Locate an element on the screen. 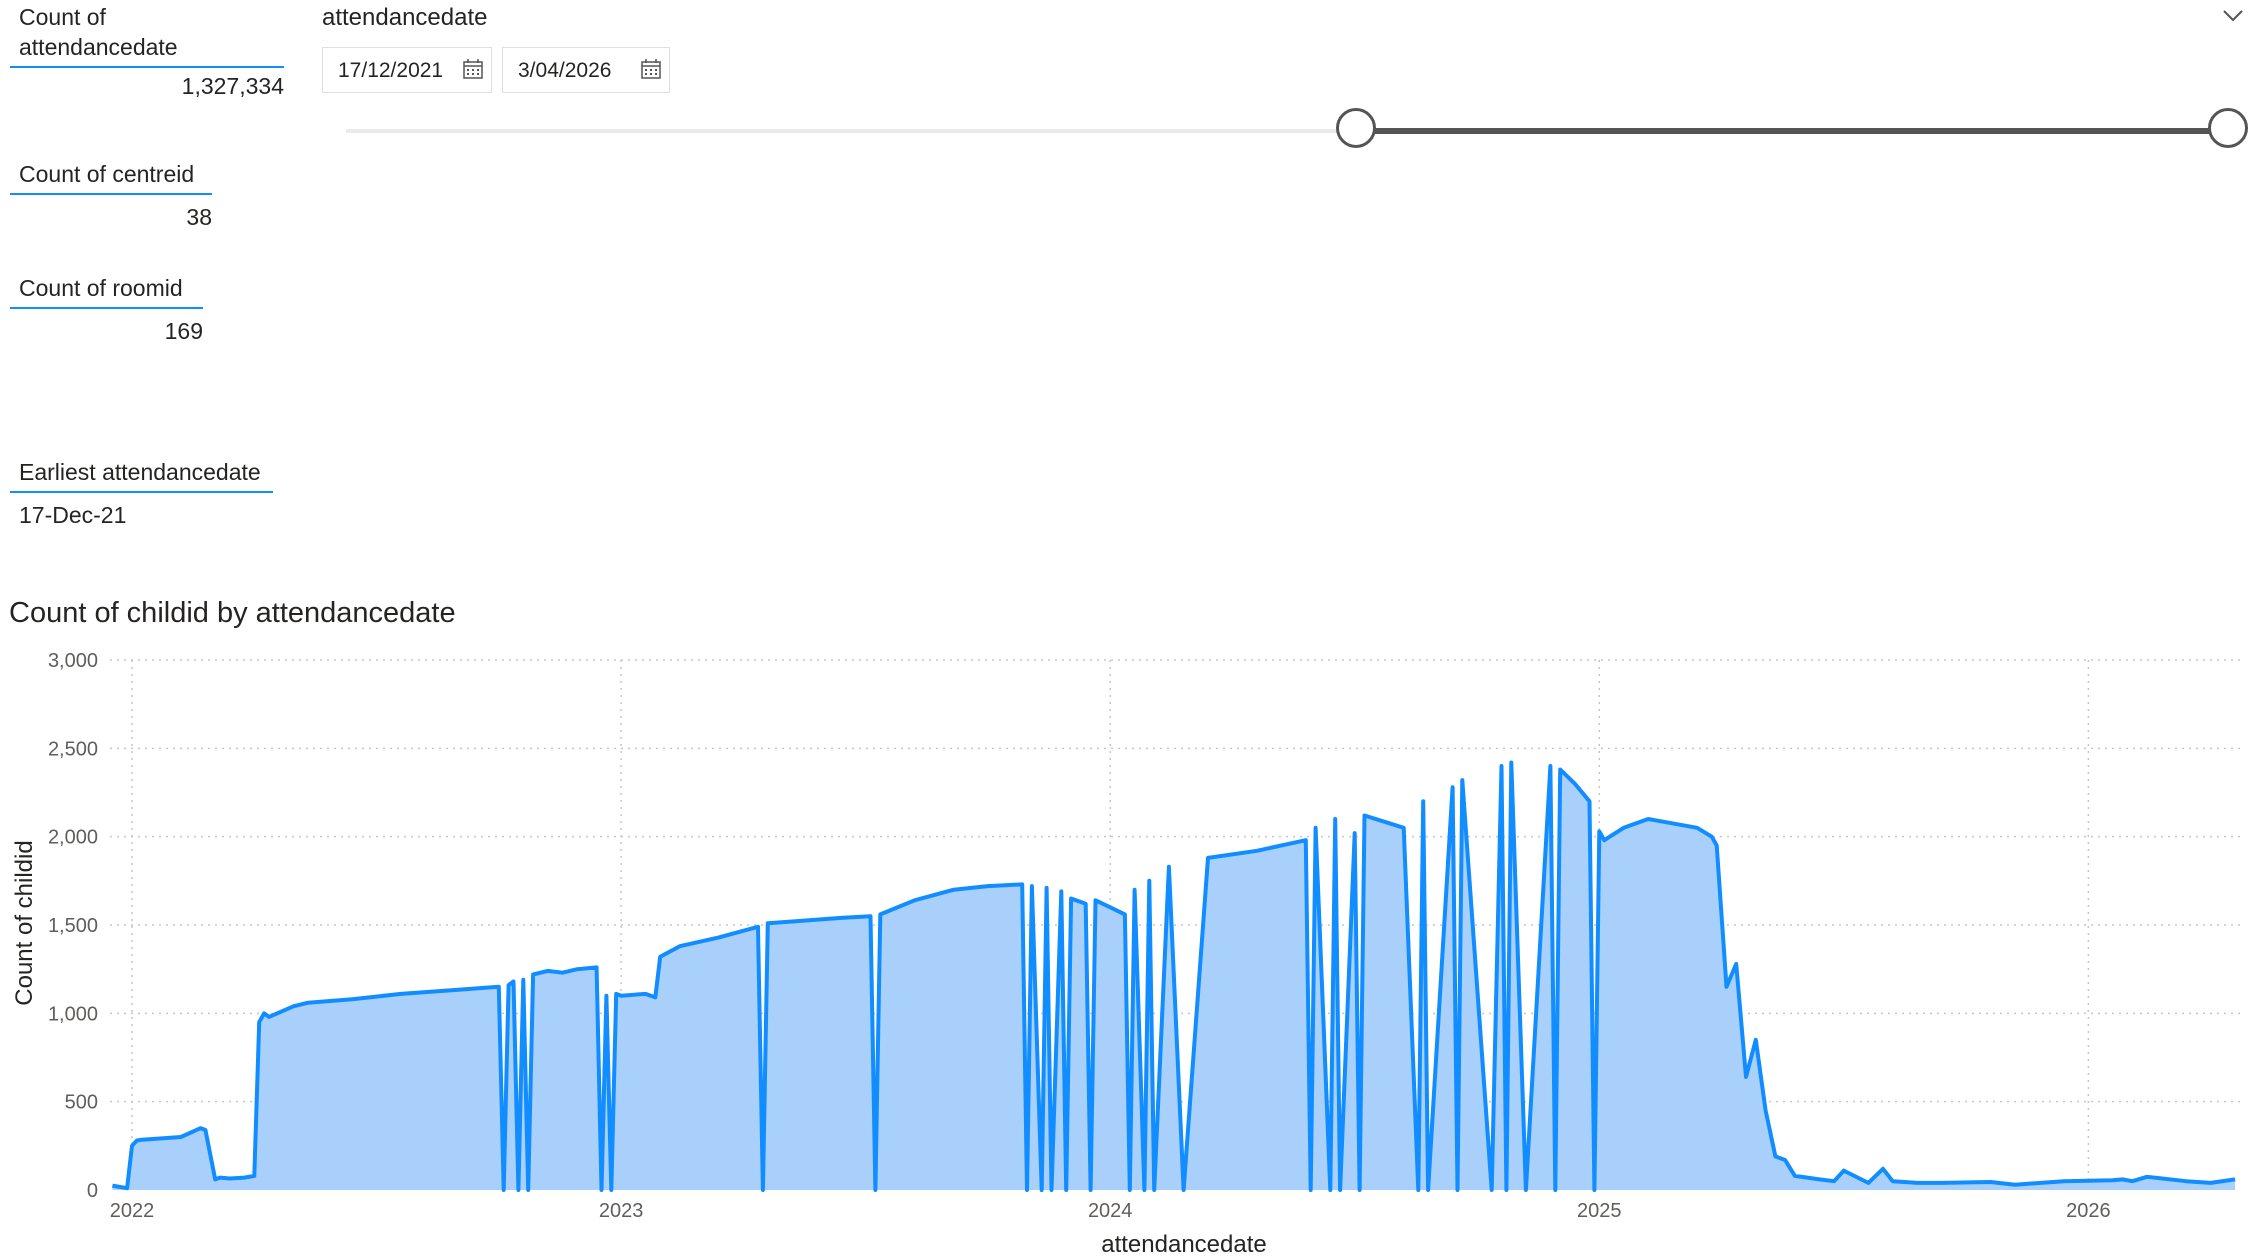 Image resolution: width=2260 pixels, height=1259 pixels. y-axis-label: Count of childid is located at coordinates (24, 922).